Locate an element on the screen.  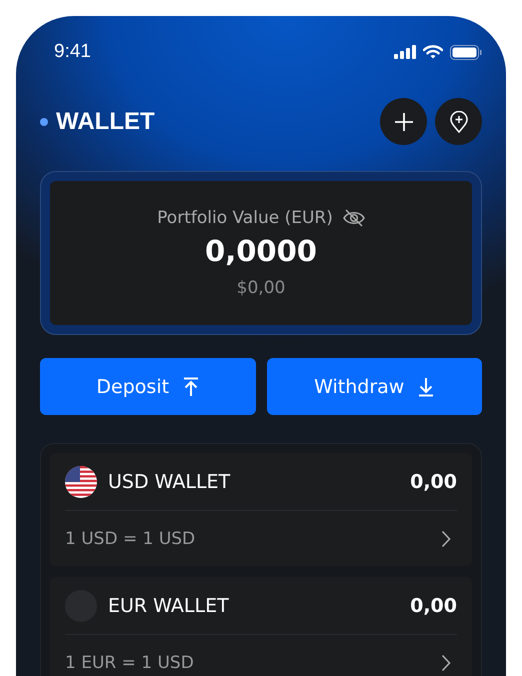
bullet-icon is located at coordinates (44, 122).